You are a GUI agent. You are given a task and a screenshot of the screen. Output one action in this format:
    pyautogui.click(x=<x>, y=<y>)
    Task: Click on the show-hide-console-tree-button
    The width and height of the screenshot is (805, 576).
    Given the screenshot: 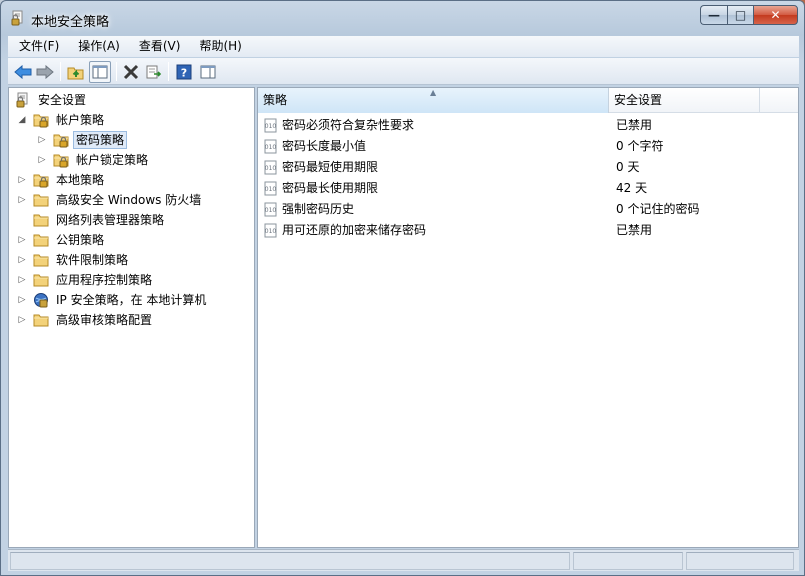 What is the action you would take?
    pyautogui.click(x=100, y=72)
    